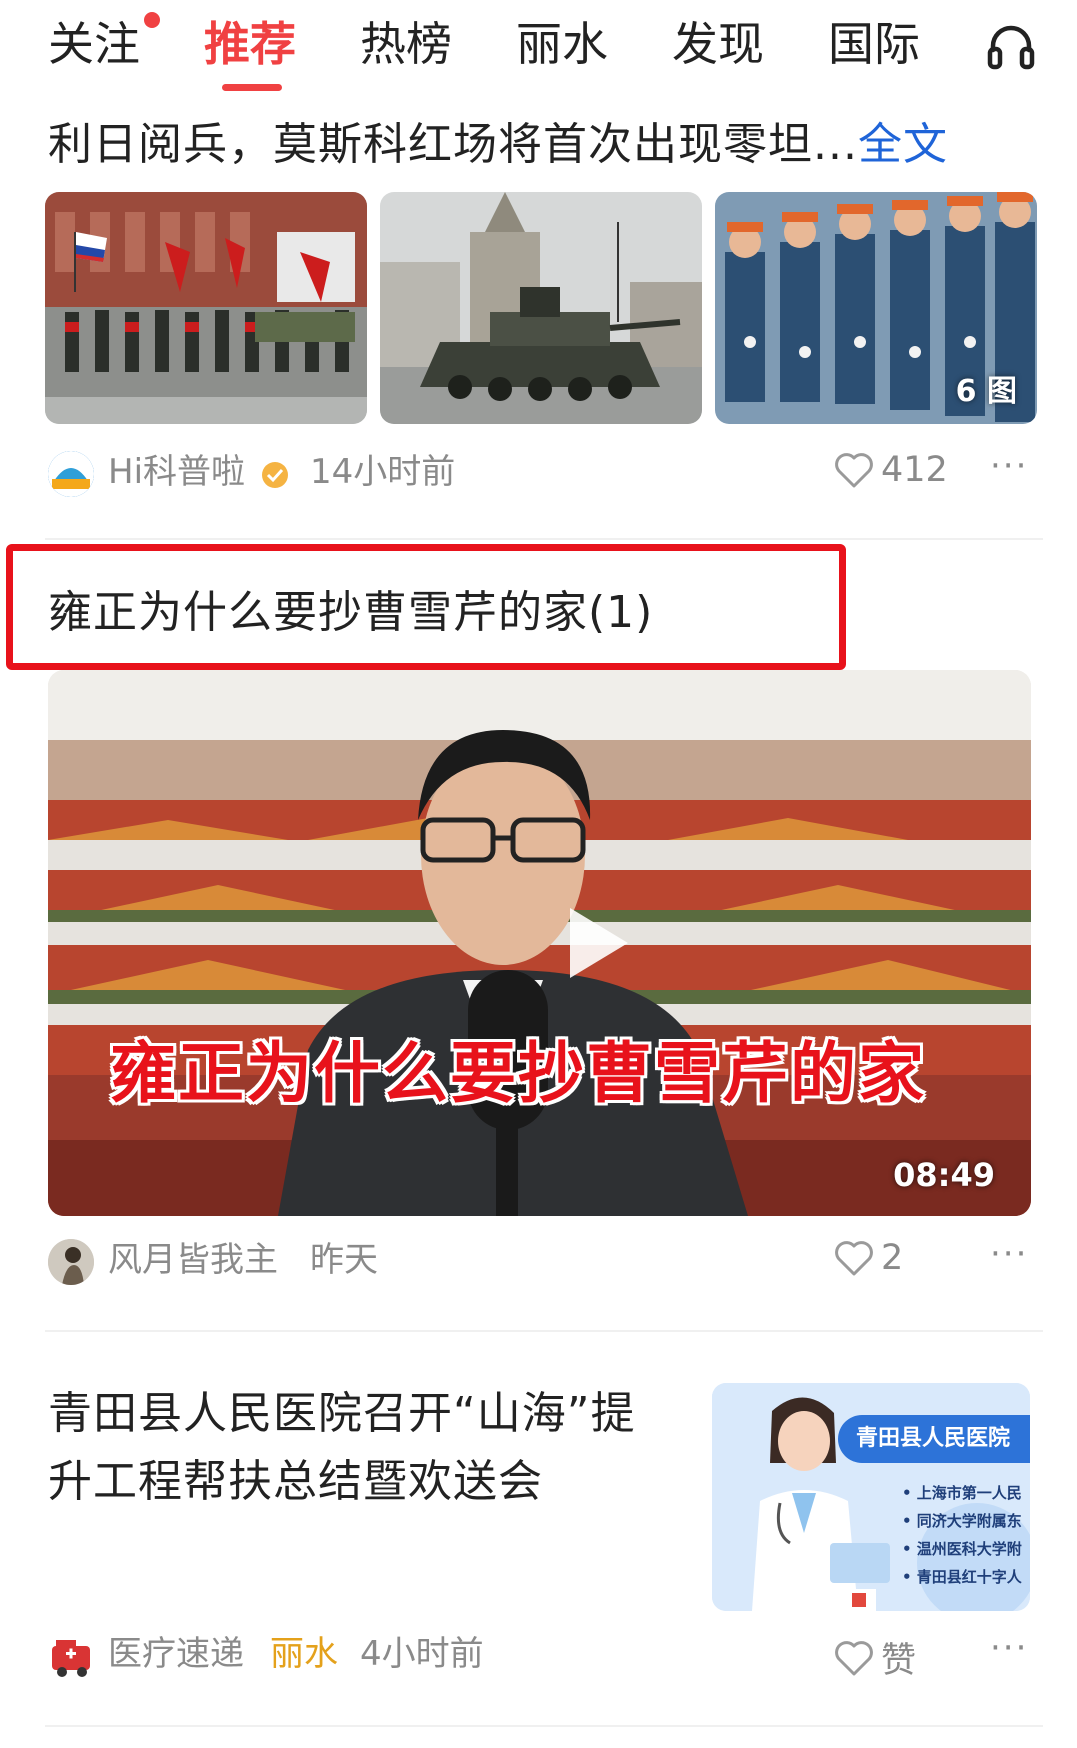 This screenshot has height=1748, width=1077. I want to click on image-count-label: 6 图, so click(986, 391).